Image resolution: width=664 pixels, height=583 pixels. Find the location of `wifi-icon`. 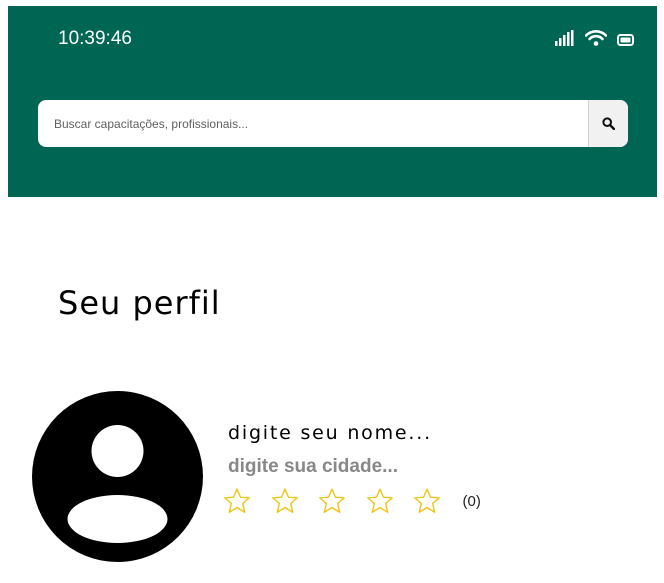

wifi-icon is located at coordinates (596, 38).